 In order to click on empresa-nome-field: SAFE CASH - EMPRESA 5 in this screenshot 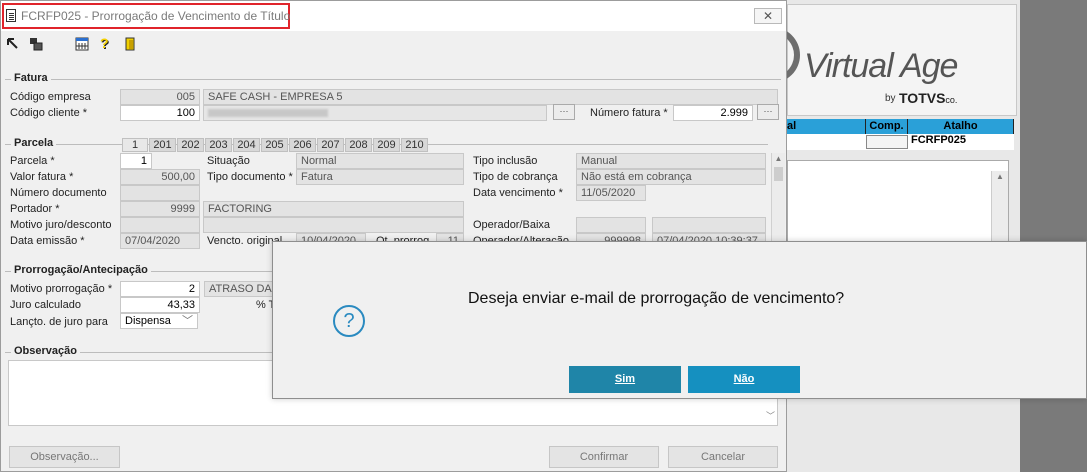, I will do `click(490, 97)`.